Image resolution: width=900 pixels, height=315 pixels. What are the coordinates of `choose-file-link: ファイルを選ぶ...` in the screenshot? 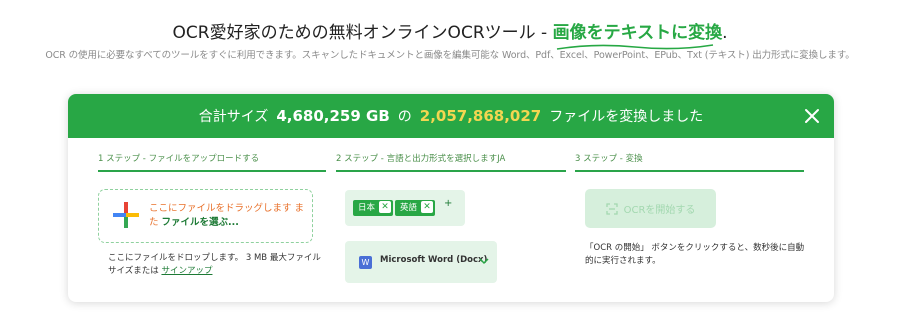 It's located at (200, 222).